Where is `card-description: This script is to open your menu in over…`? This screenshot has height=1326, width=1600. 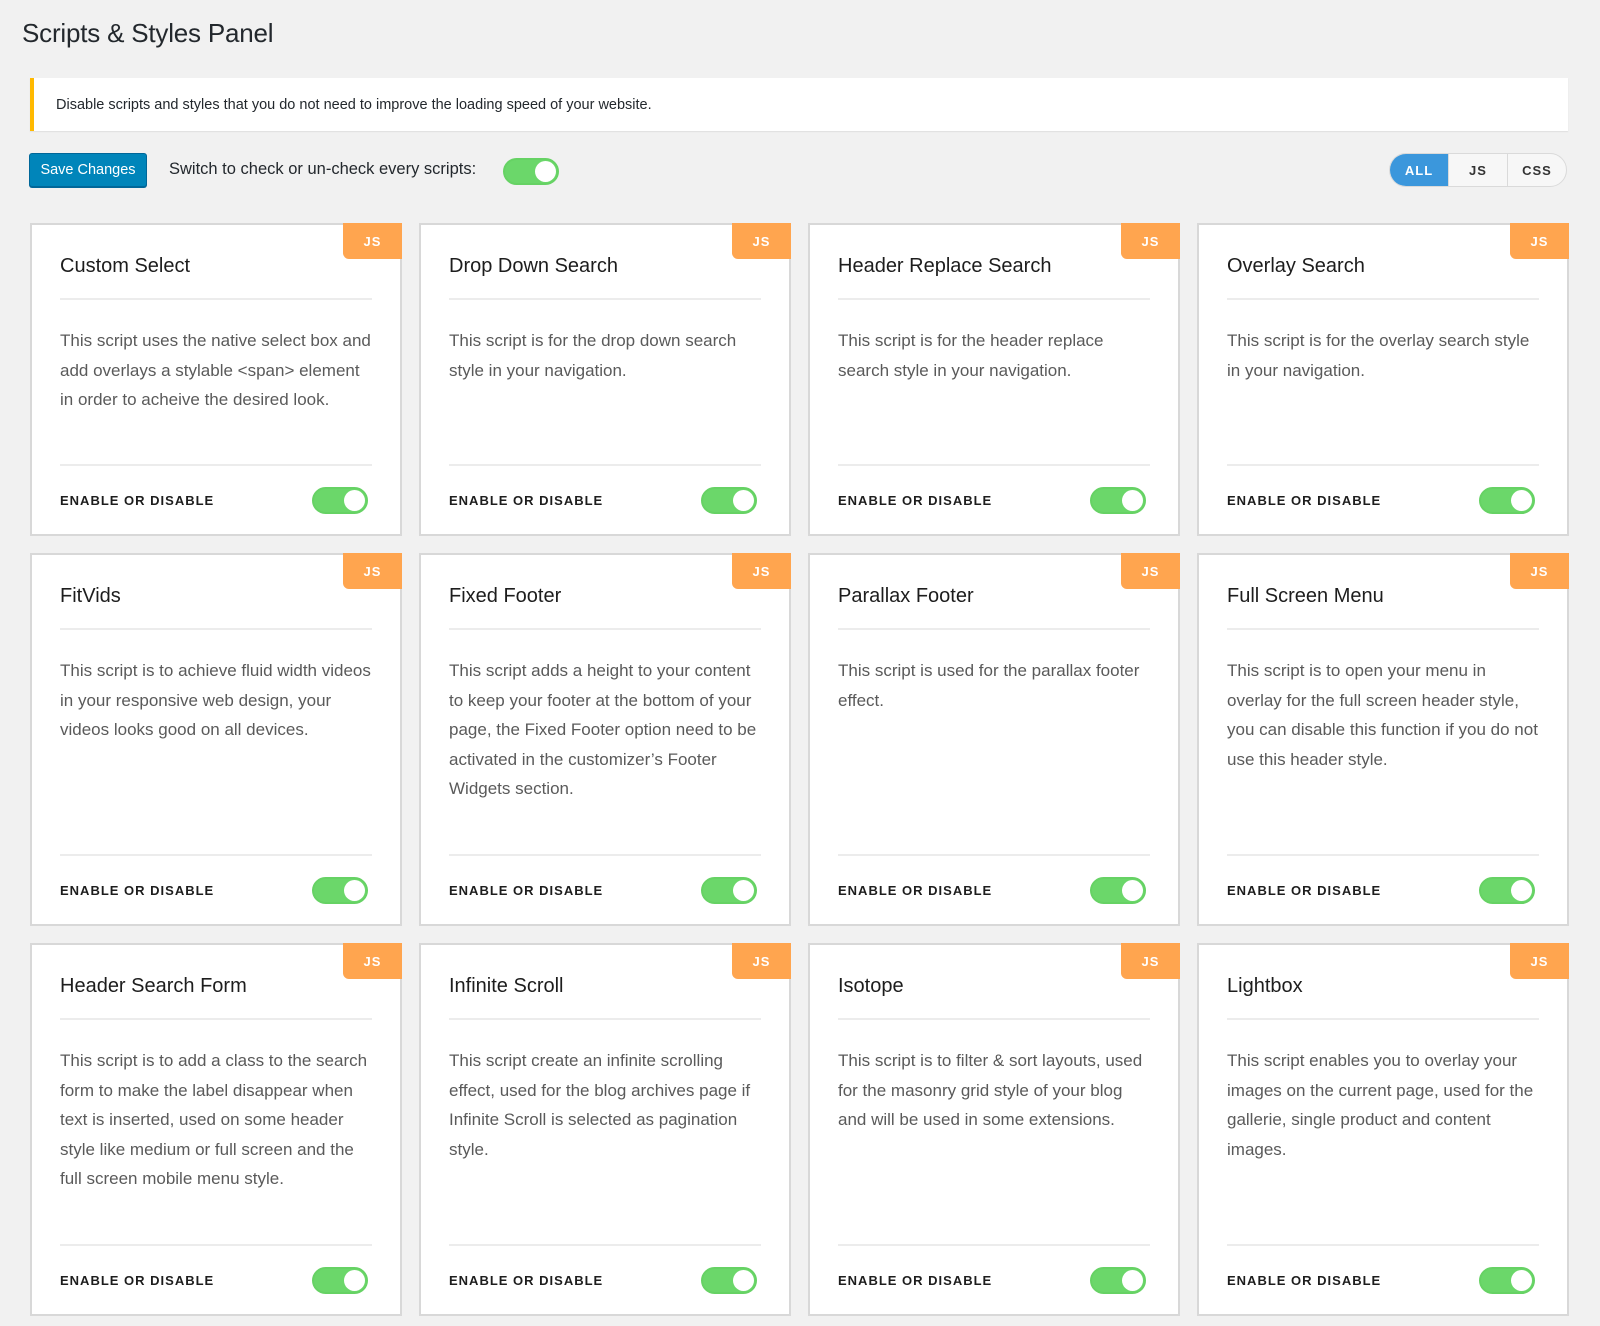
card-description: This script is to open your menu in over… is located at coordinates (1382, 715).